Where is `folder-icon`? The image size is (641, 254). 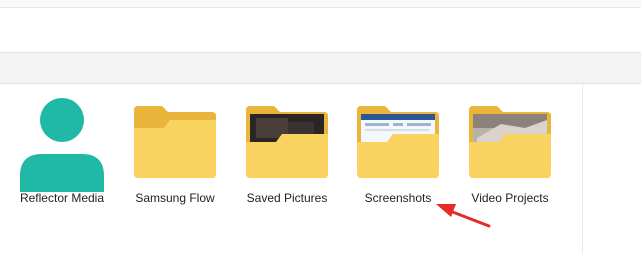
folder-icon is located at coordinates (175, 142).